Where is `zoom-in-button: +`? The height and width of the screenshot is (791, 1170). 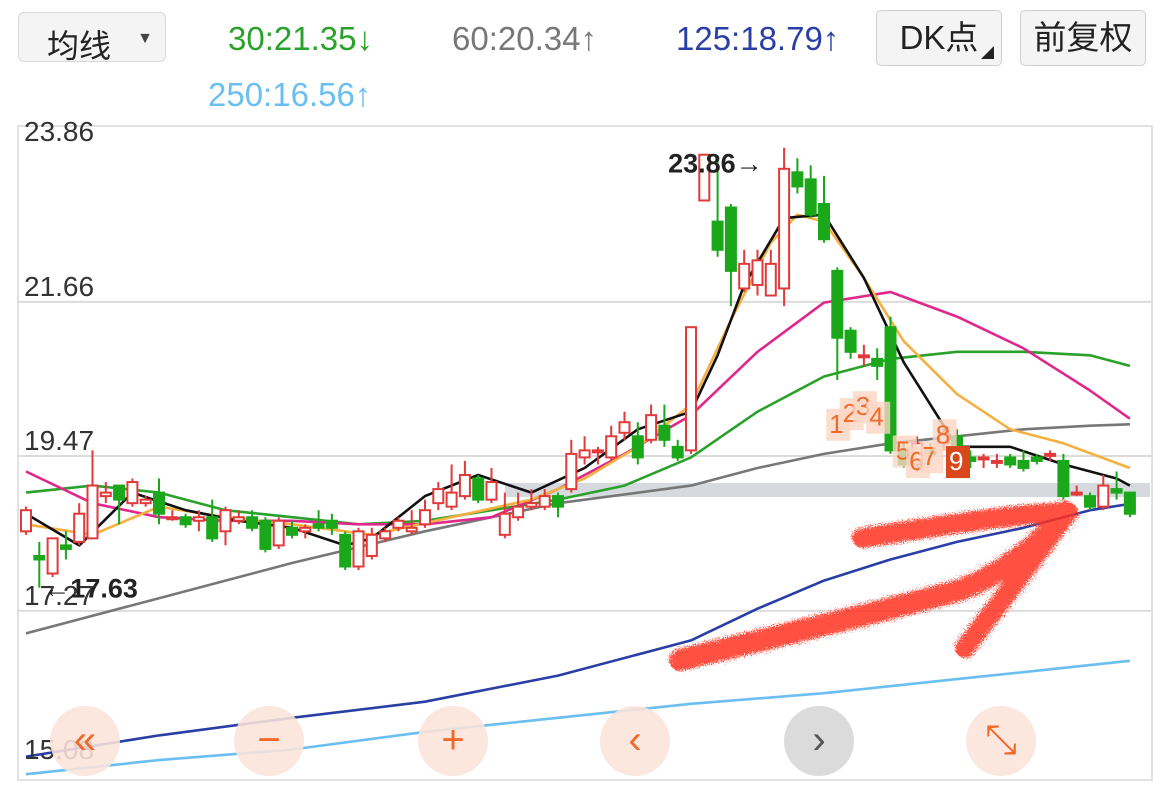 zoom-in-button: + is located at coordinates (453, 741).